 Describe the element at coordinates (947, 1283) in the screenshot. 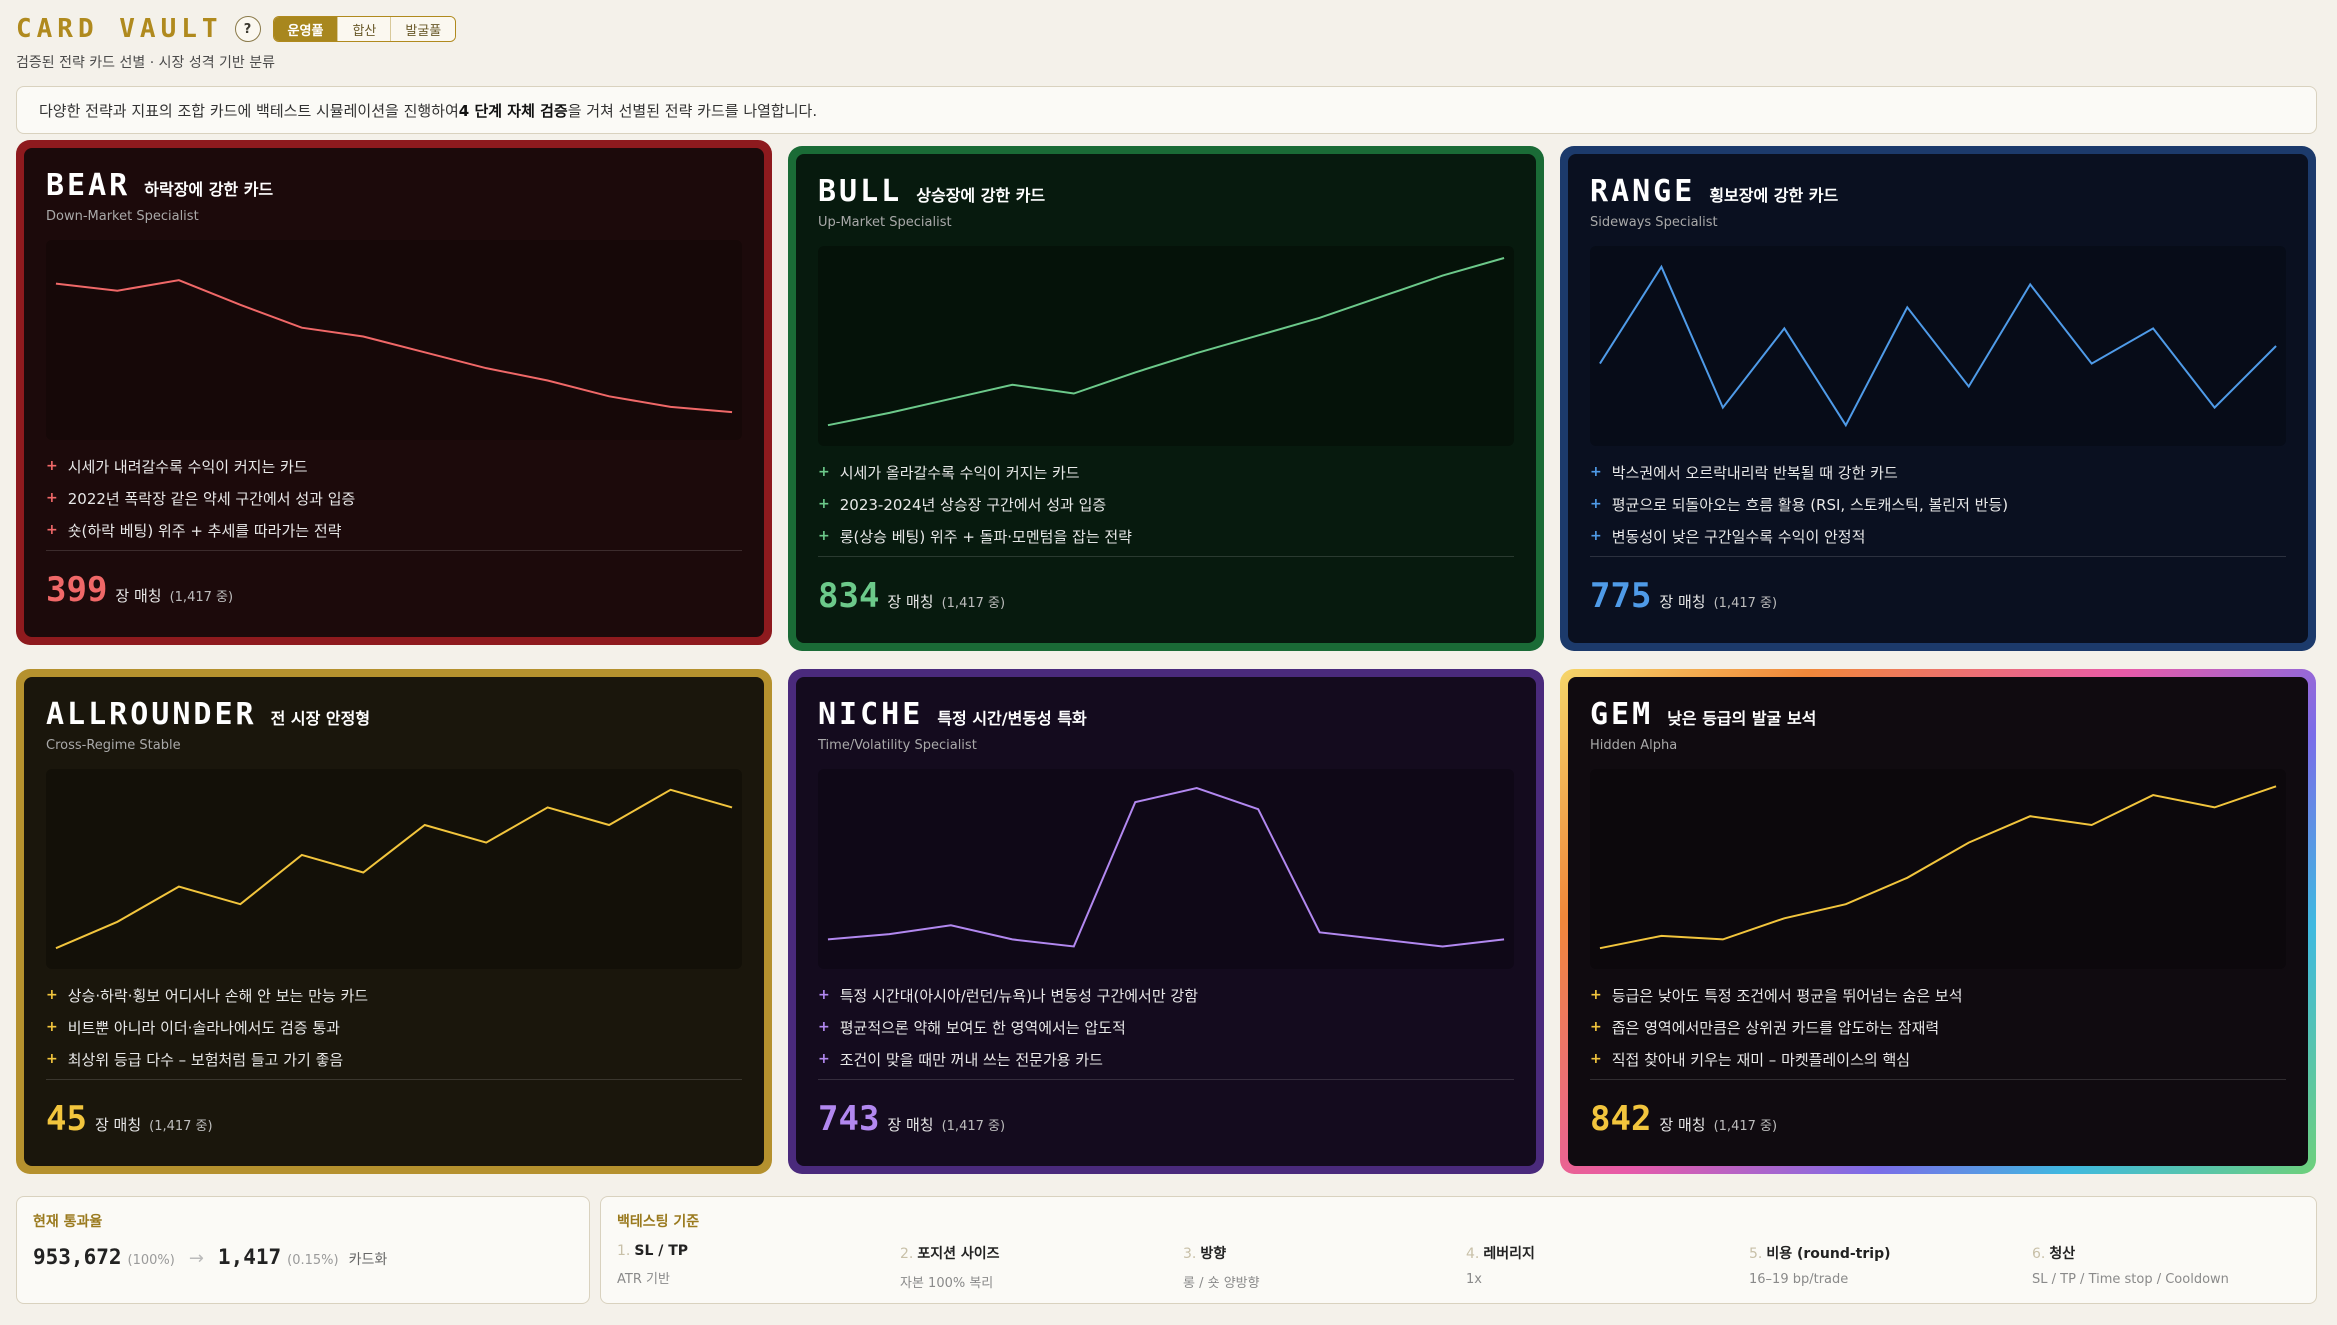

I see `criteria-item-sub: 자본 100% 복리` at that location.